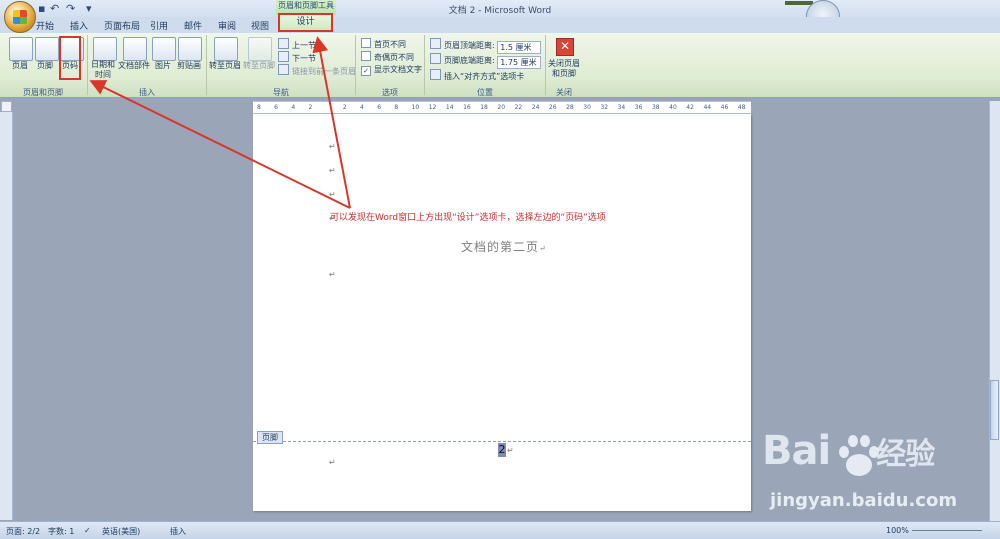  I want to click on zoom-level: 100%, so click(897, 530).